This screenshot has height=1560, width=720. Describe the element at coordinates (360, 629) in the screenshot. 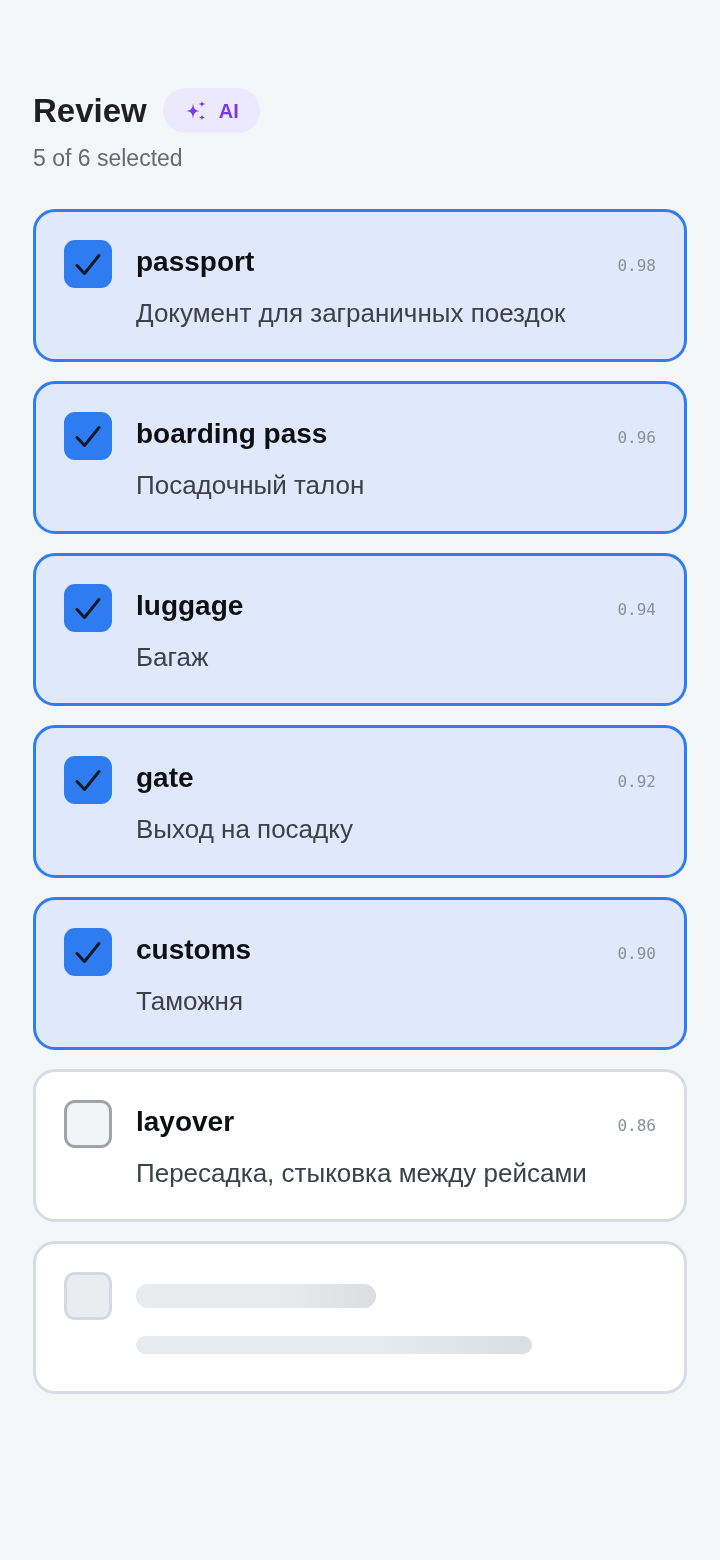

I see `term-card: luggage 0.94 Багаж` at that location.